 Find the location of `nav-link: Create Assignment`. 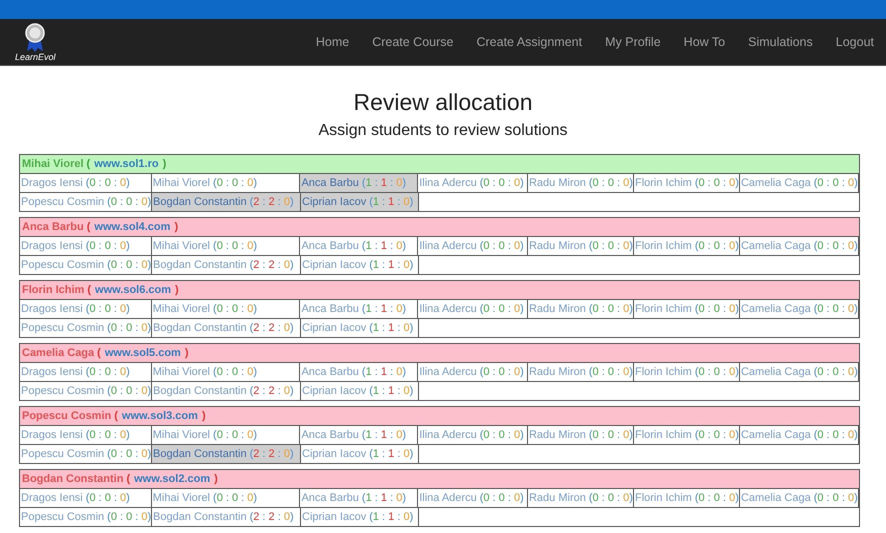

nav-link: Create Assignment is located at coordinates (529, 42).